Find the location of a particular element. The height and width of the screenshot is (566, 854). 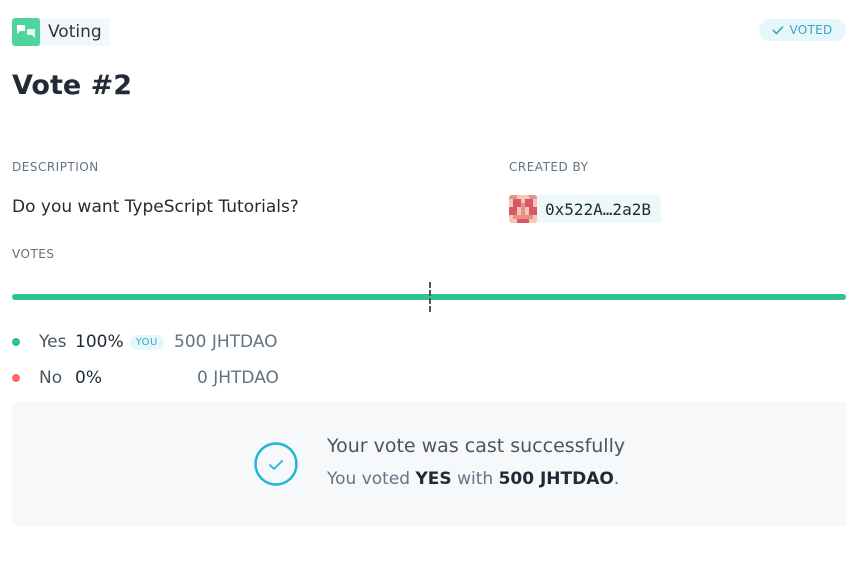

confirmation-suffix: . is located at coordinates (616, 479).